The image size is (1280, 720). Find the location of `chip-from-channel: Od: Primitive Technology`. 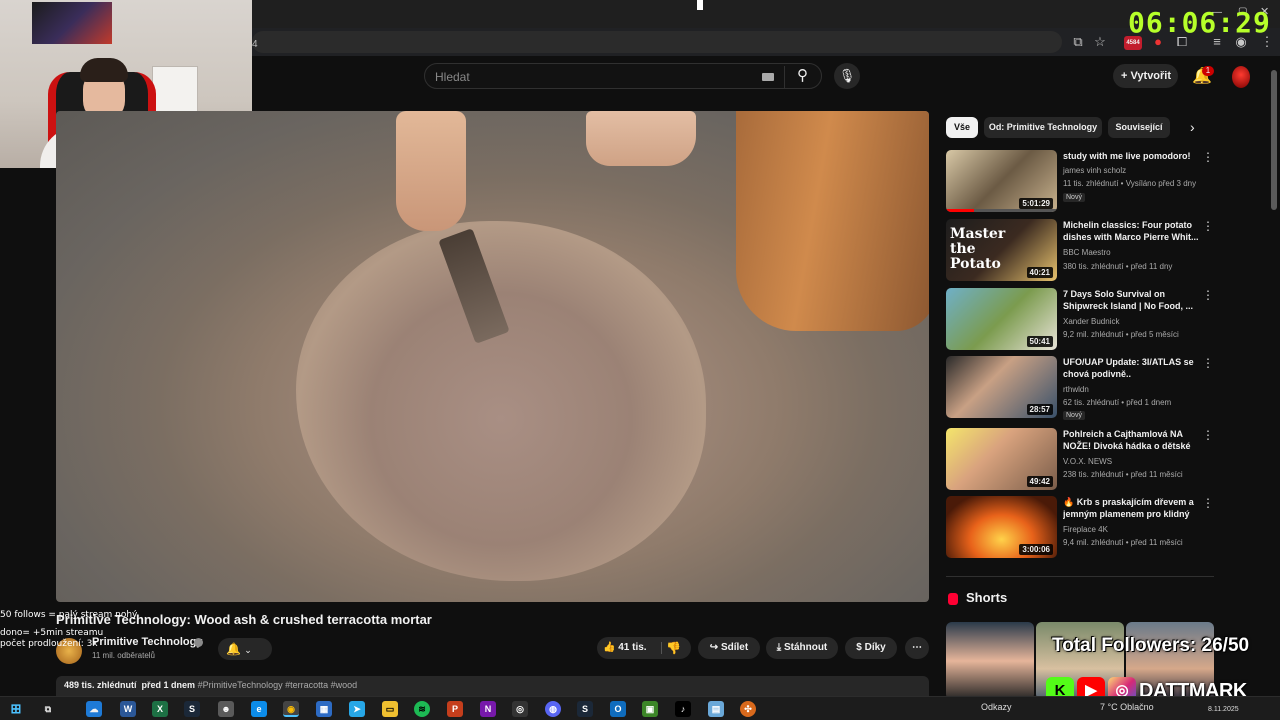

chip-from-channel: Od: Primitive Technology is located at coordinates (1043, 127).